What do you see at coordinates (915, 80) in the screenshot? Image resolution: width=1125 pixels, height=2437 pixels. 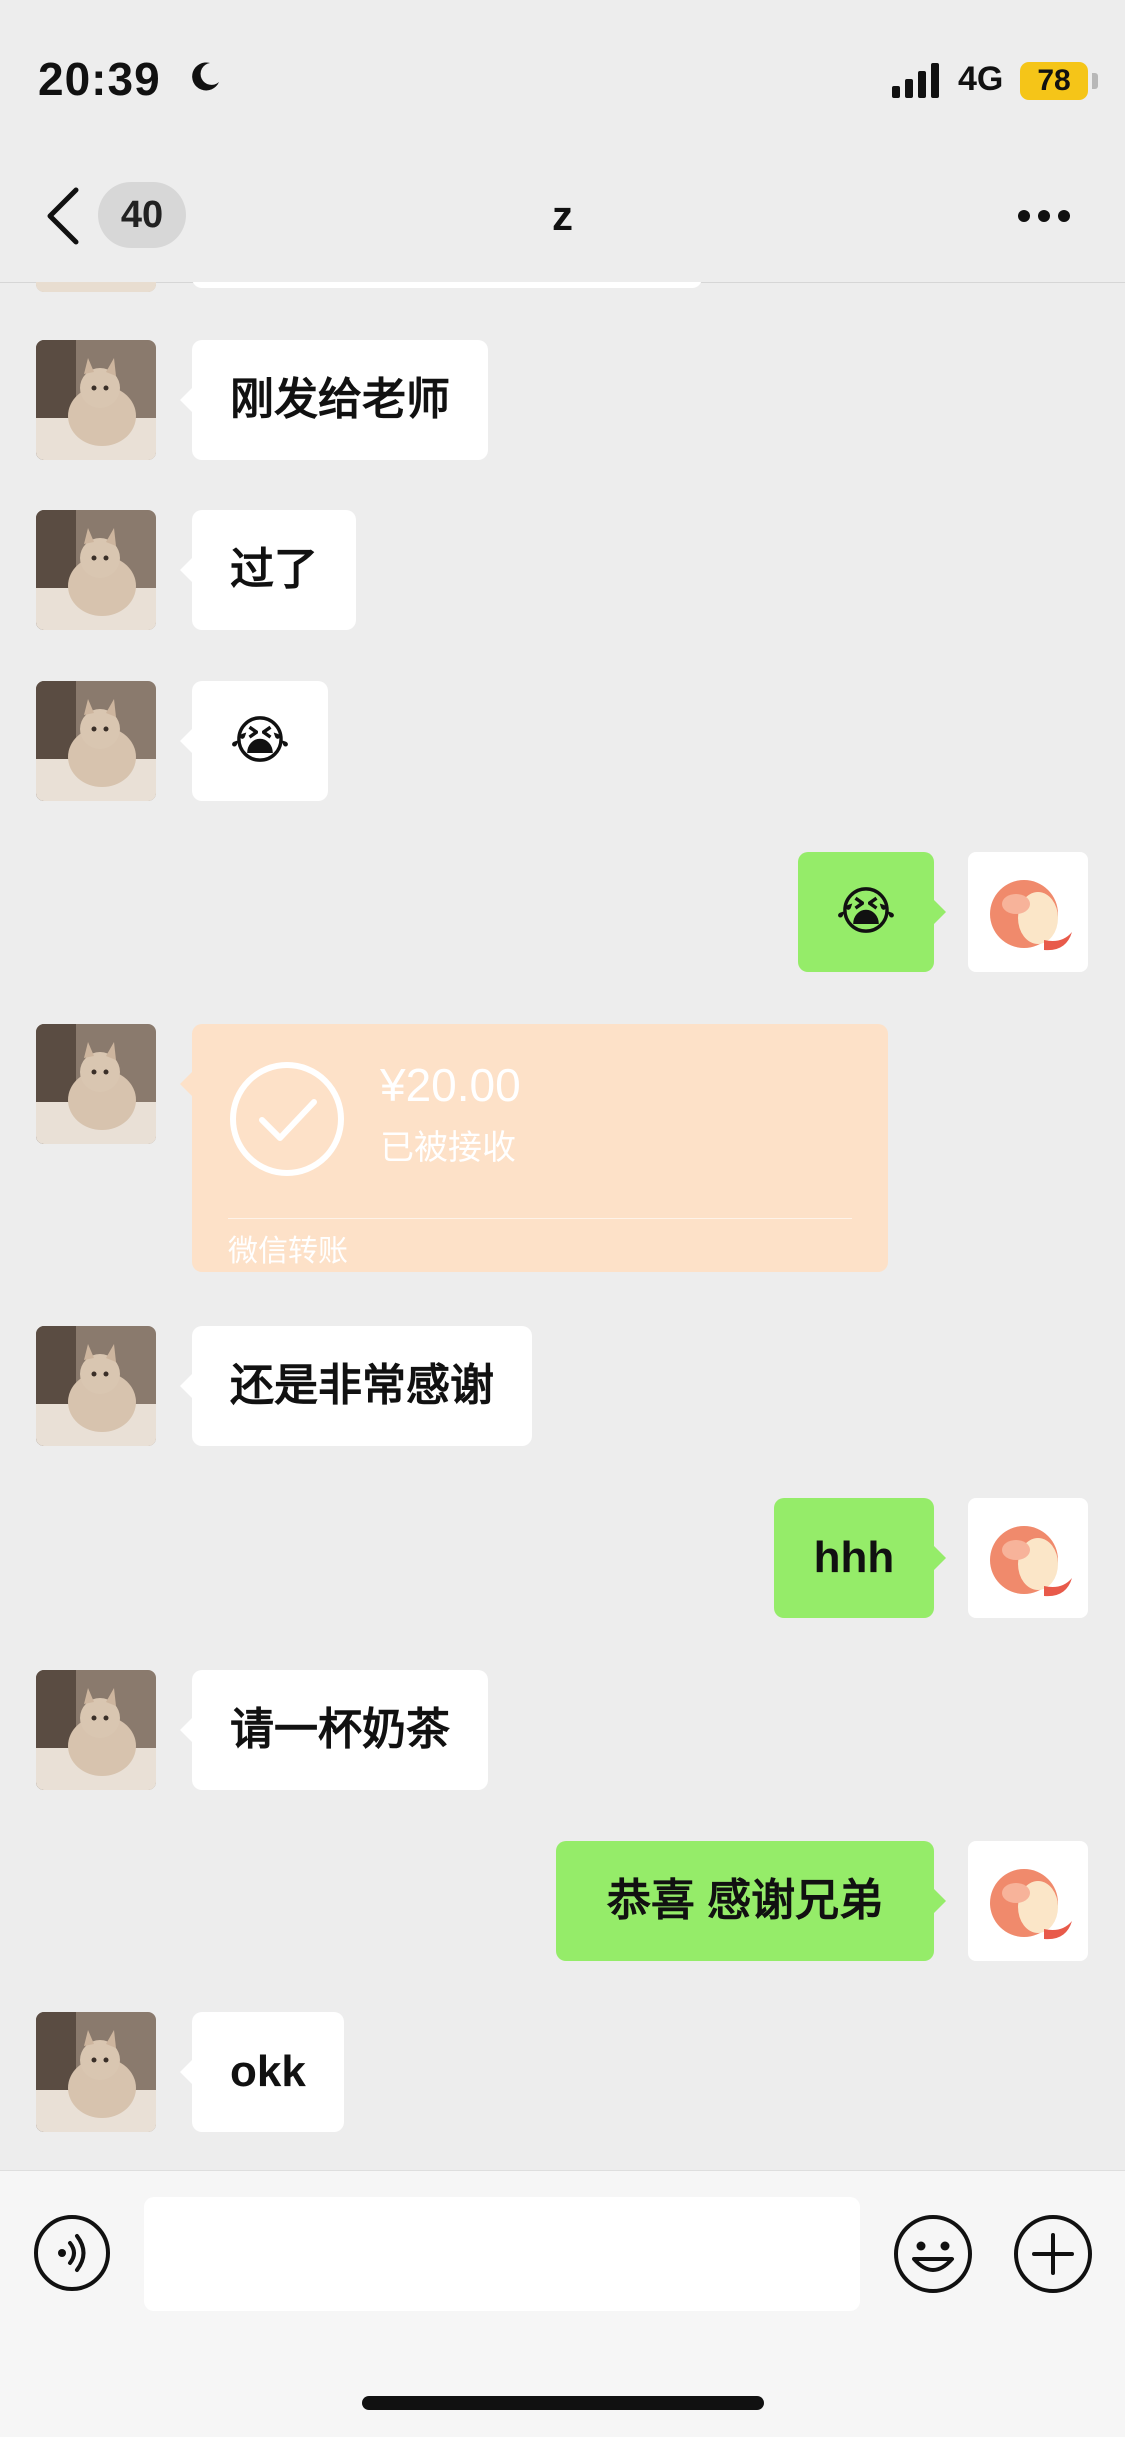 I see `signal-icon` at bounding box center [915, 80].